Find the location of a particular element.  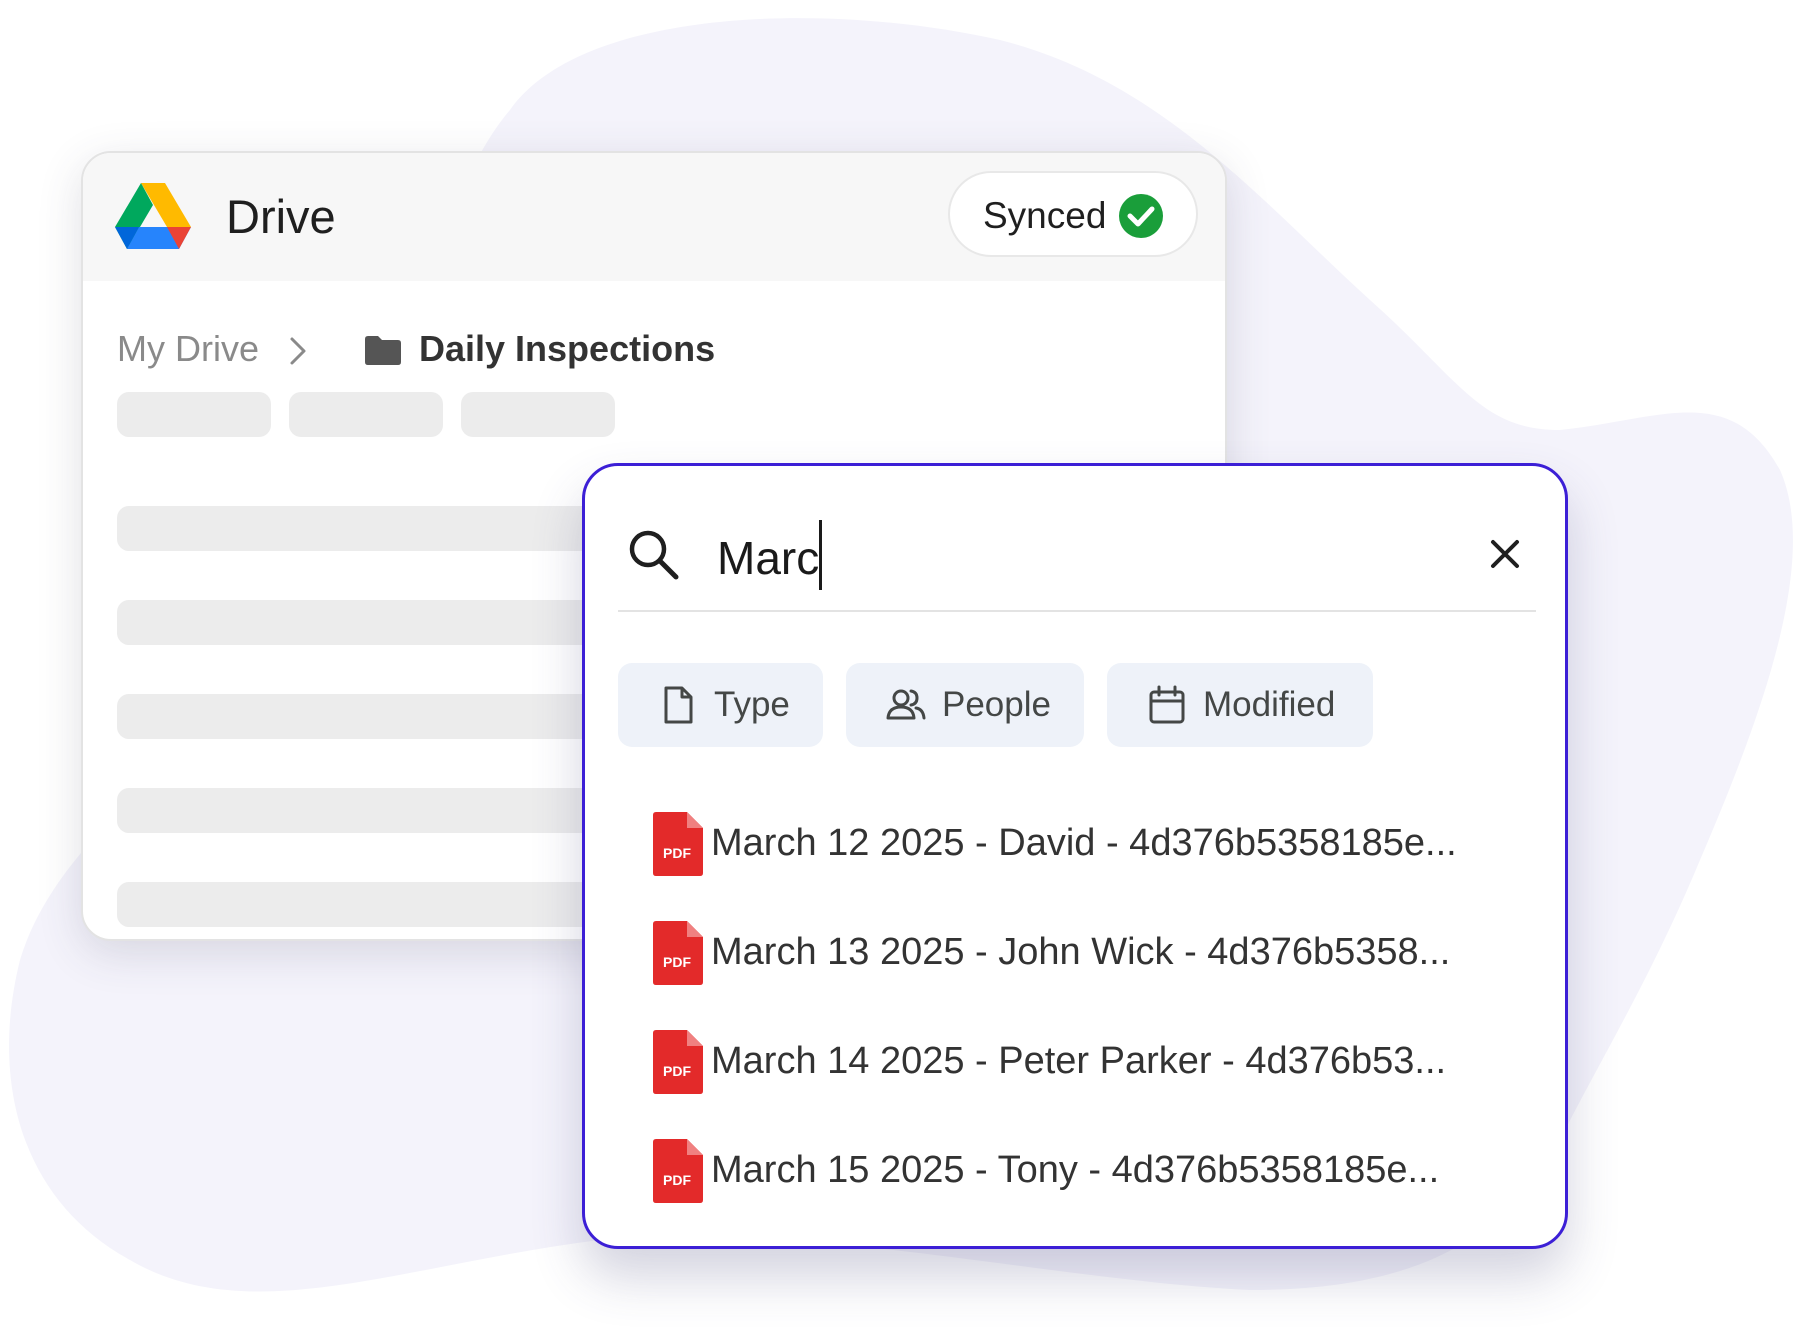

filter-chip-people: People is located at coordinates (965, 705).